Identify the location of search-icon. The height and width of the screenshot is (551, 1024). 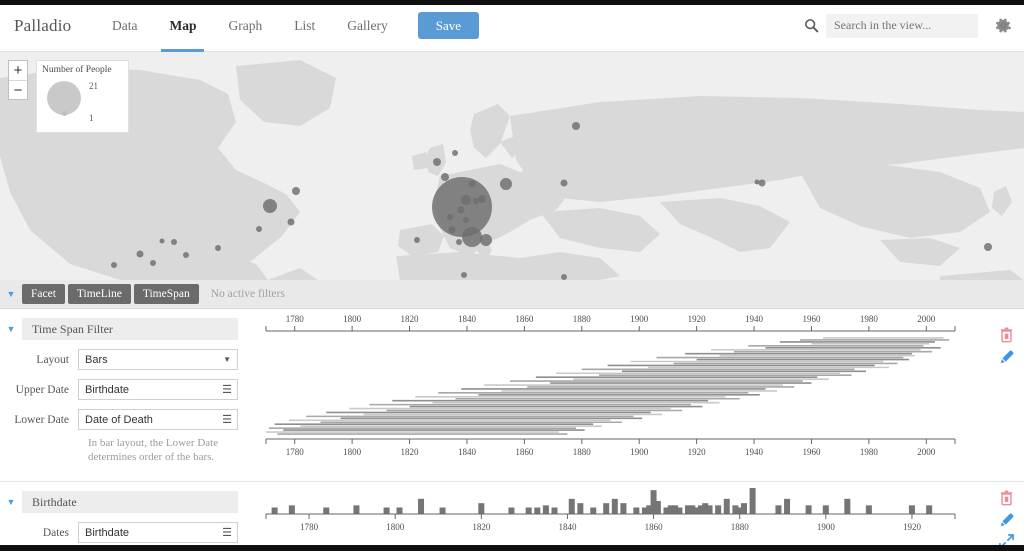
(811, 26).